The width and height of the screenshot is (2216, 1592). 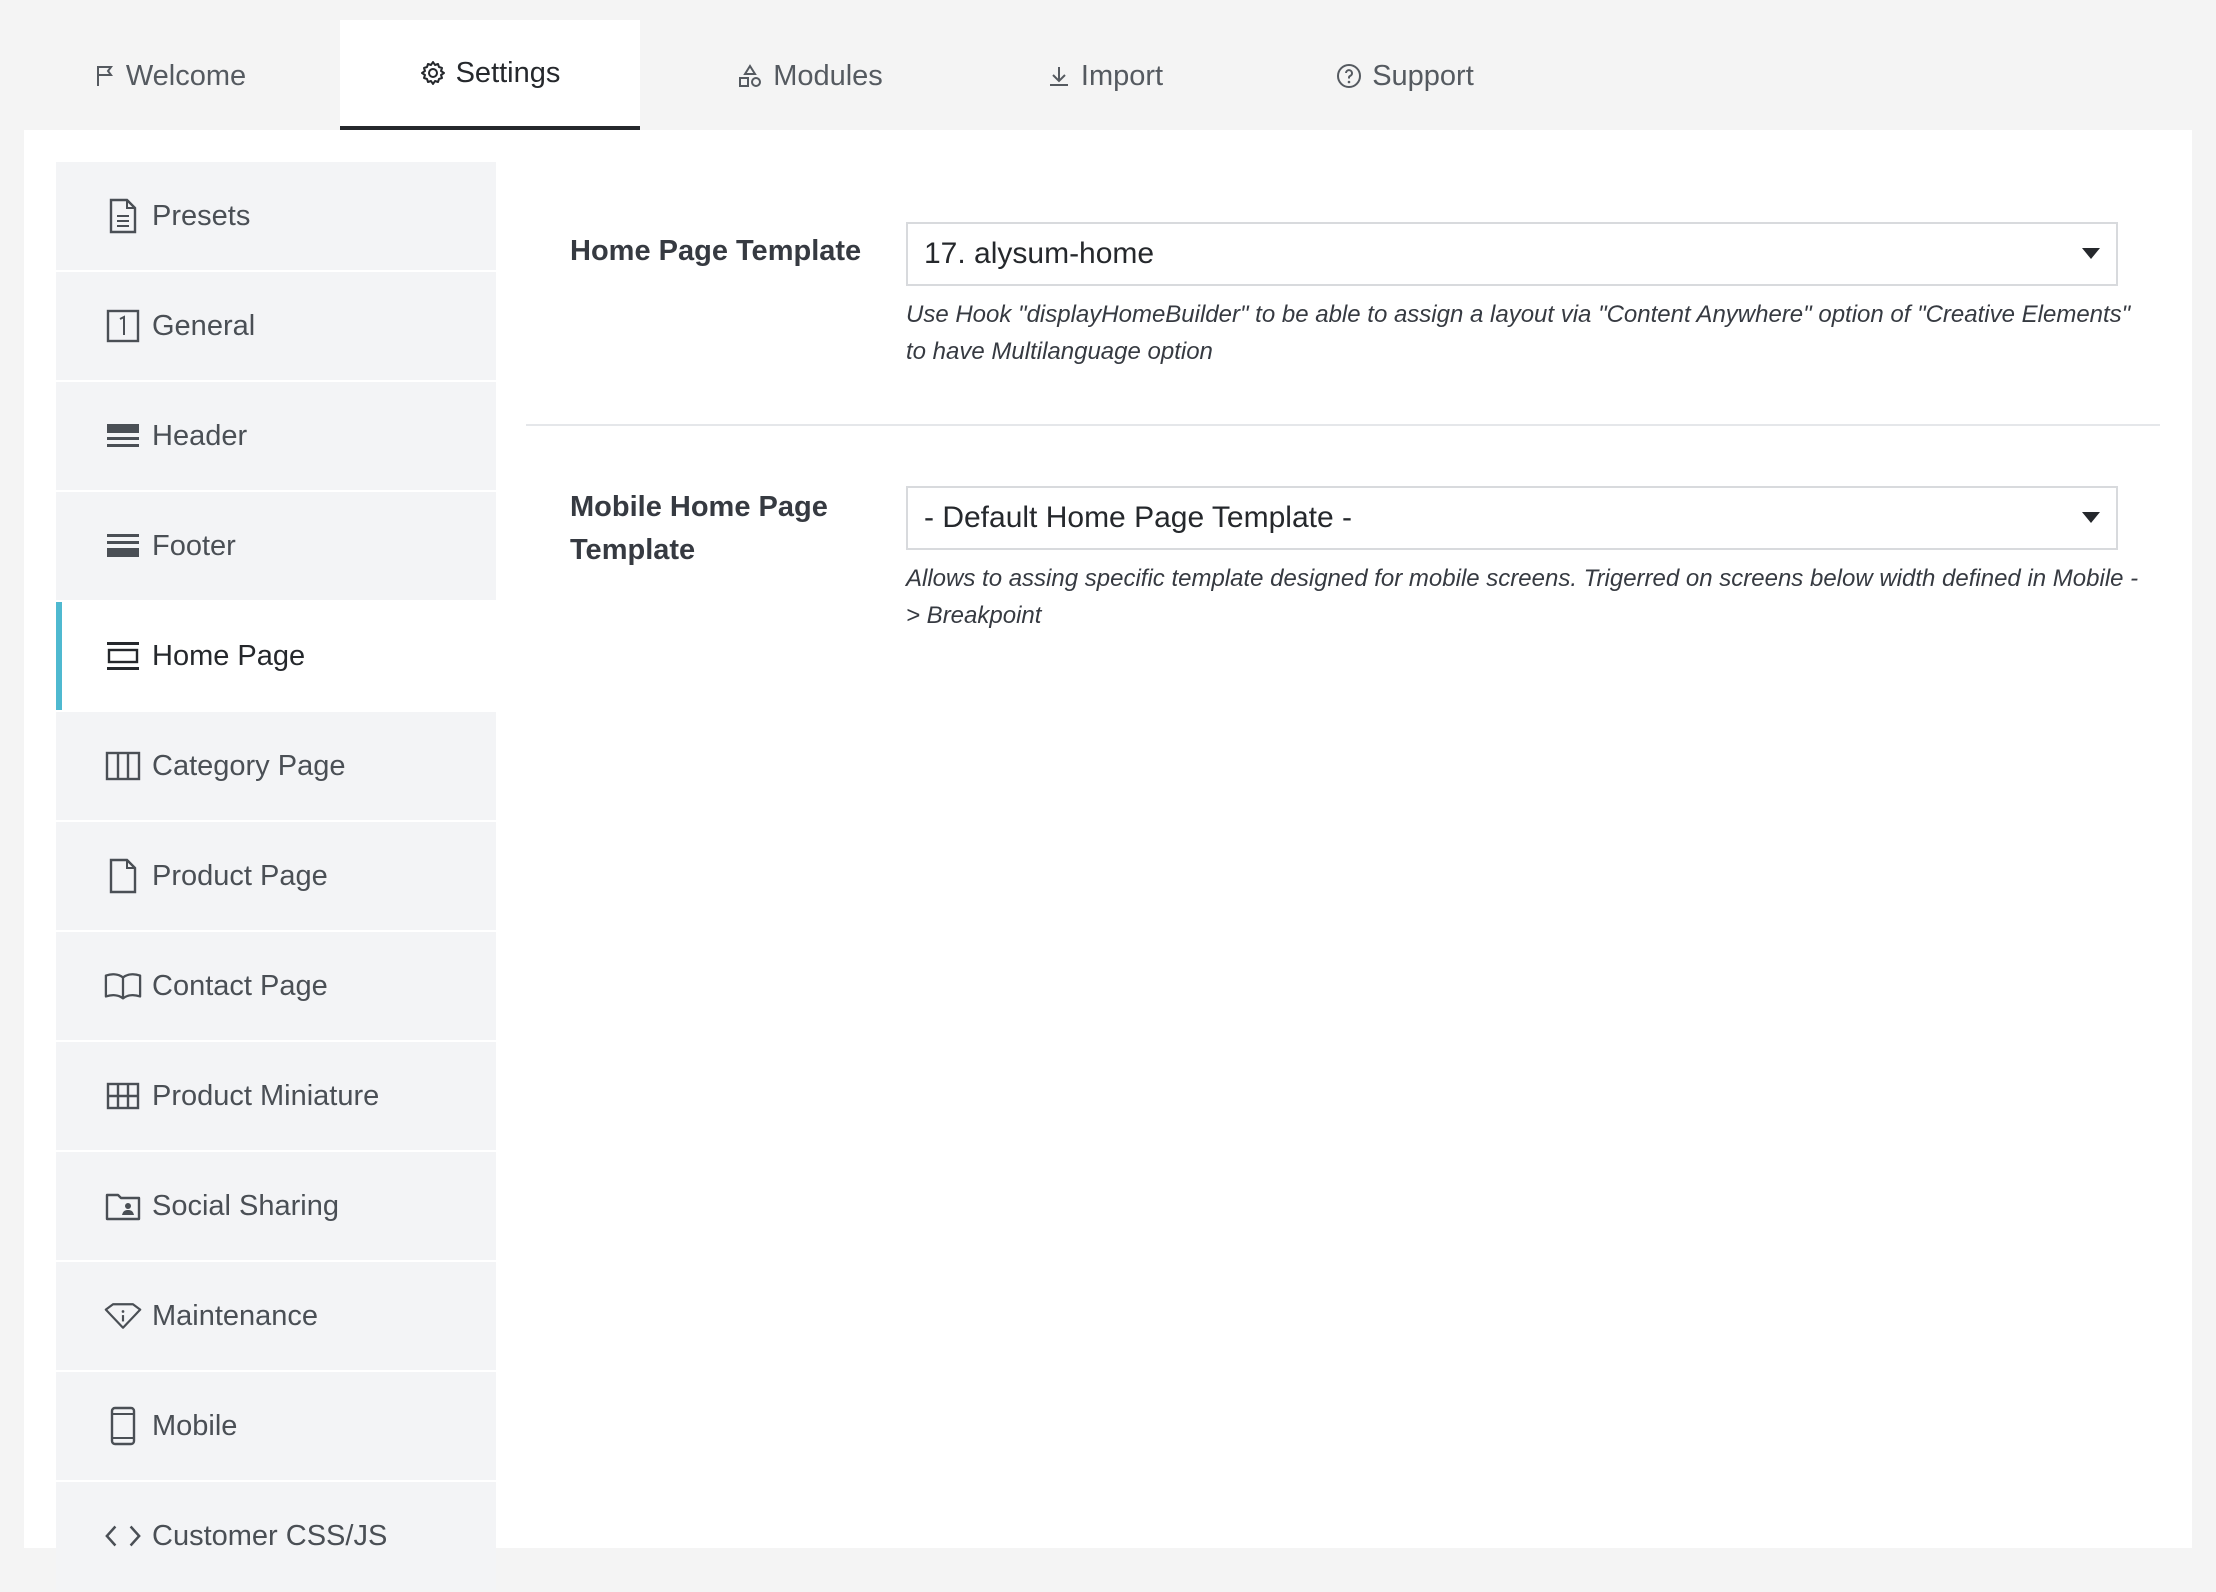 What do you see at coordinates (186, 75) in the screenshot?
I see `tab-label: Welcome` at bounding box center [186, 75].